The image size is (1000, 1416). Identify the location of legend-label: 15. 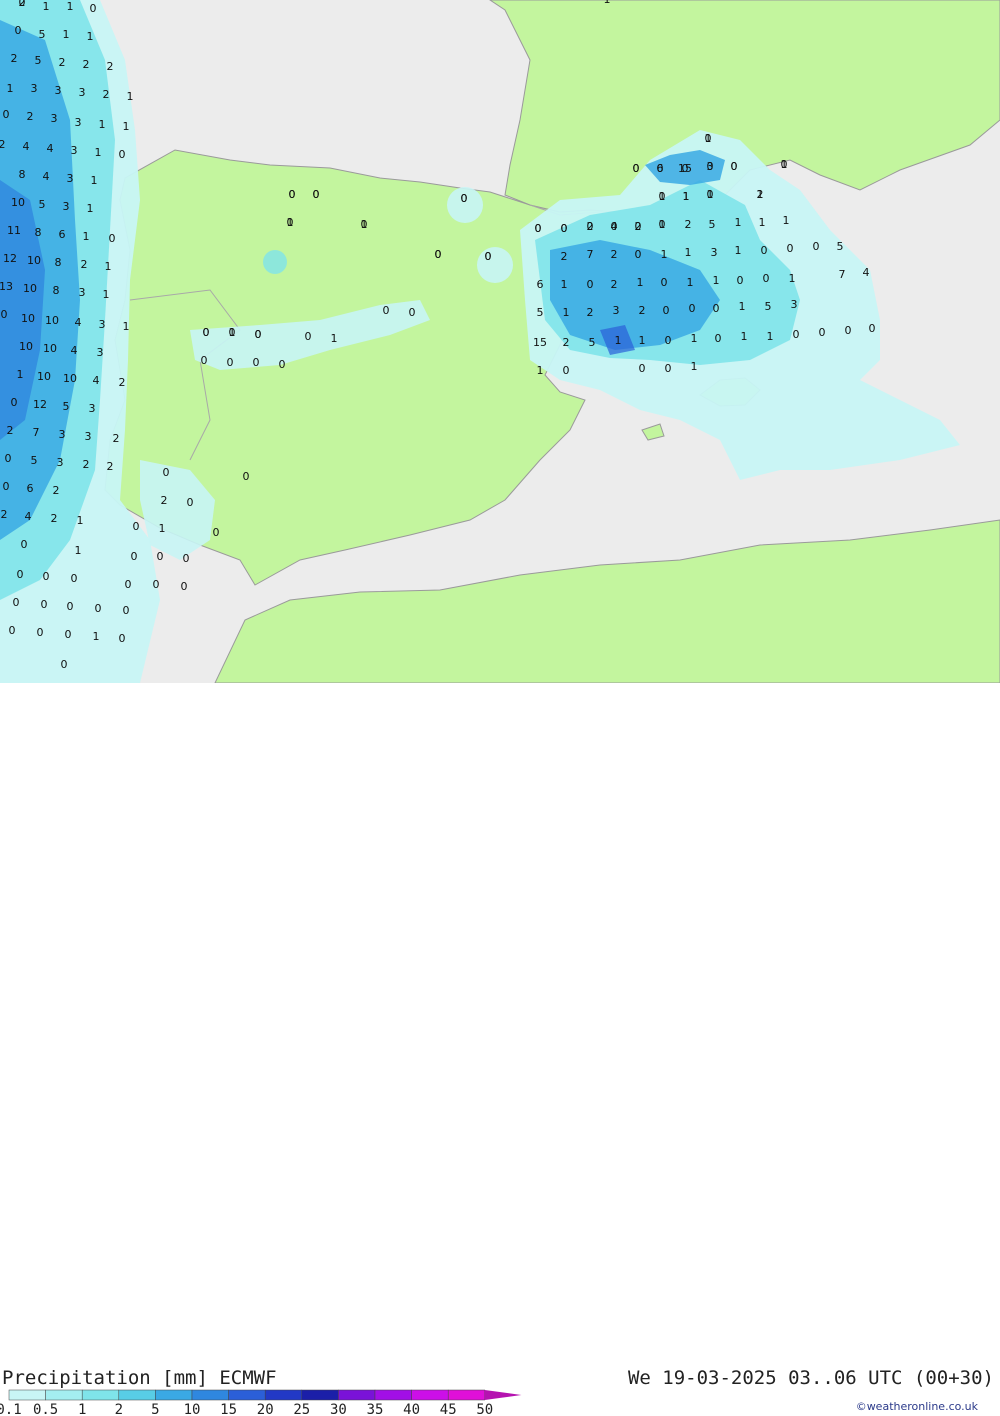
(228, 1409).